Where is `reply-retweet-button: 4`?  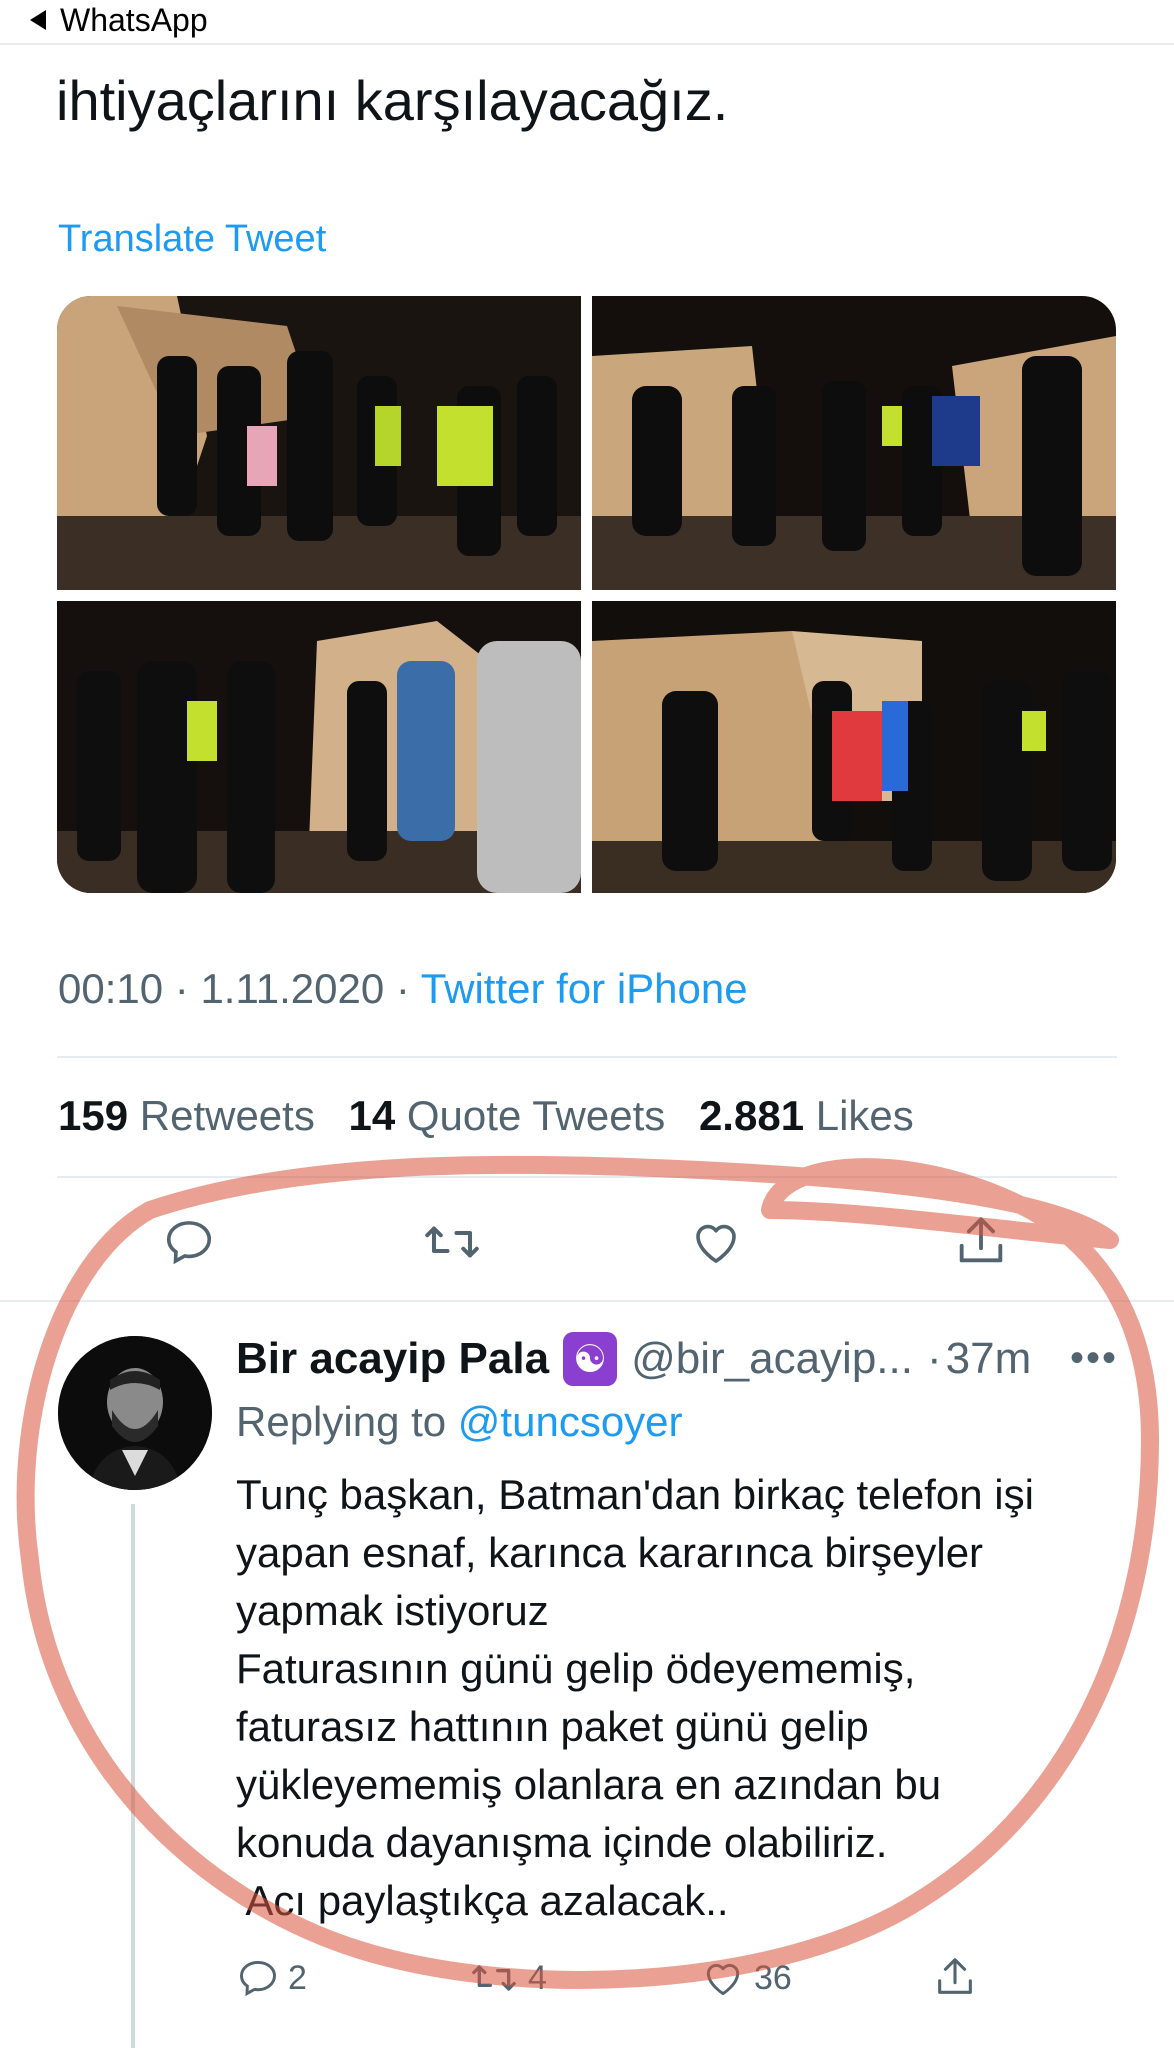
reply-retweet-button: 4 is located at coordinates (507, 1978).